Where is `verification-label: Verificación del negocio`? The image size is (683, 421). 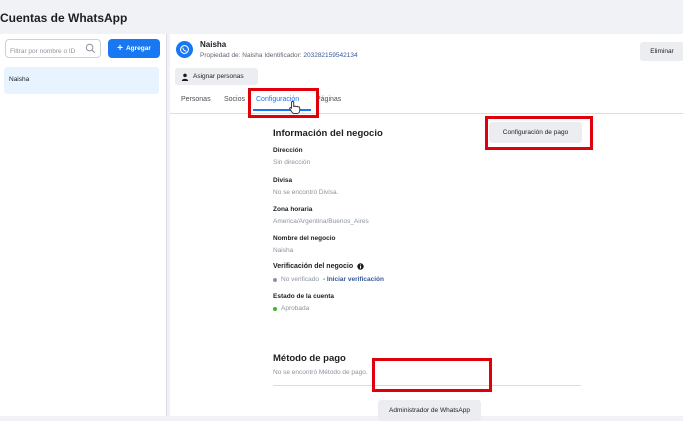
verification-label: Verificación del negocio is located at coordinates (313, 266).